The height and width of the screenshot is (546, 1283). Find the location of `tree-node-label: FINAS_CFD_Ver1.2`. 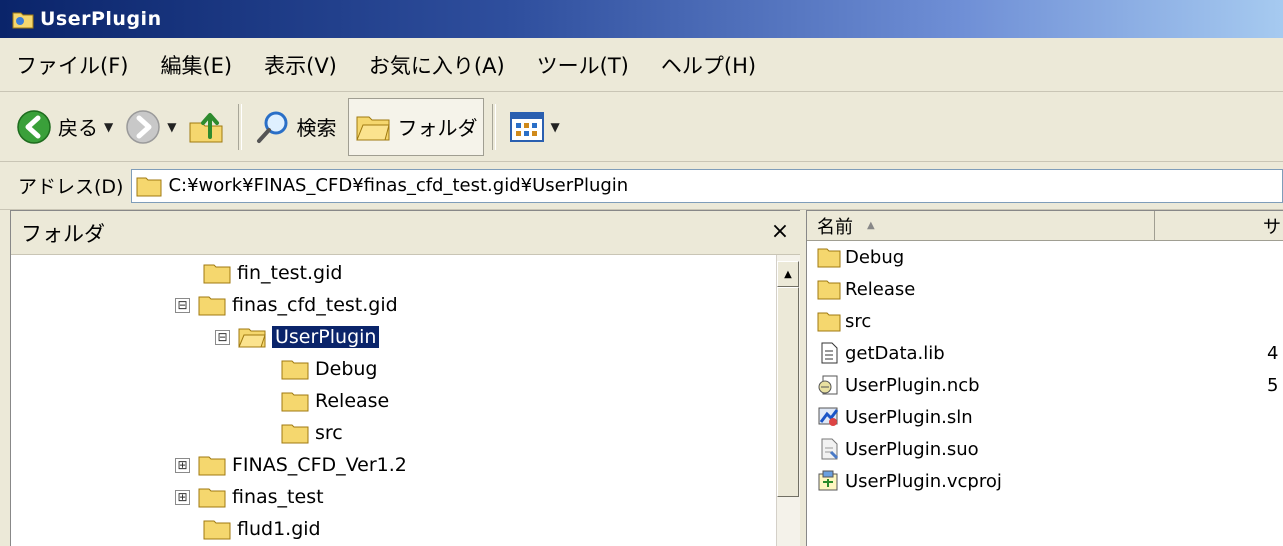

tree-node-label: FINAS_CFD_Ver1.2 is located at coordinates (319, 465).